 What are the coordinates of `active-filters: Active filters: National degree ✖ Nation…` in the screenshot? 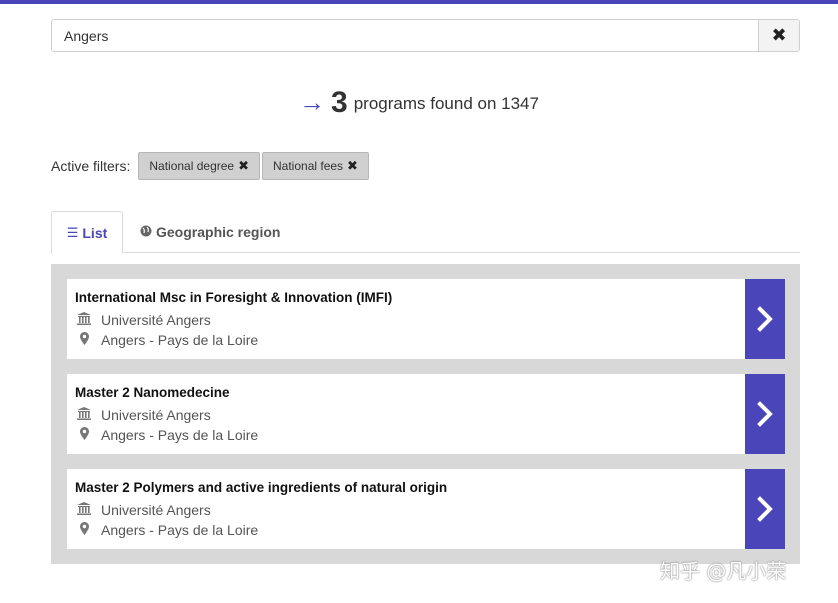 It's located at (211, 166).